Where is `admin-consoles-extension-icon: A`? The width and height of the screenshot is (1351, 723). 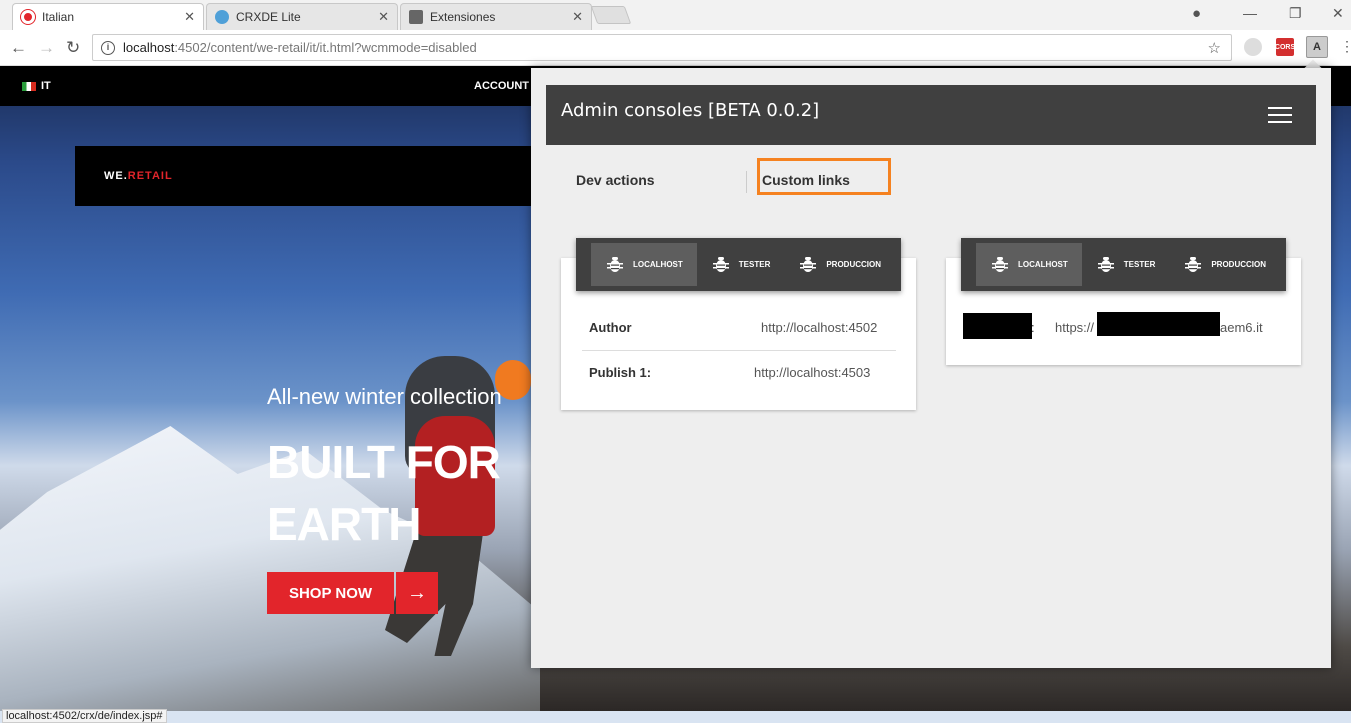
admin-consoles-extension-icon: A is located at coordinates (1317, 47).